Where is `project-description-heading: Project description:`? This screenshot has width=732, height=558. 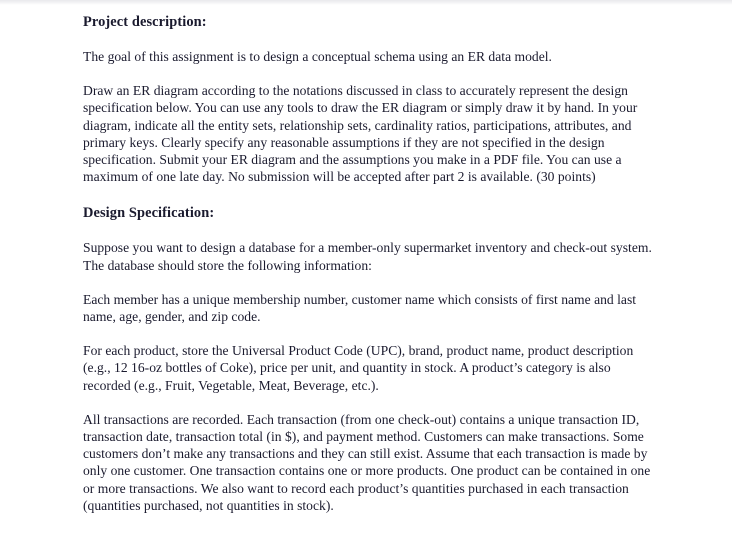
project-description-heading: Project description: is located at coordinates (145, 22).